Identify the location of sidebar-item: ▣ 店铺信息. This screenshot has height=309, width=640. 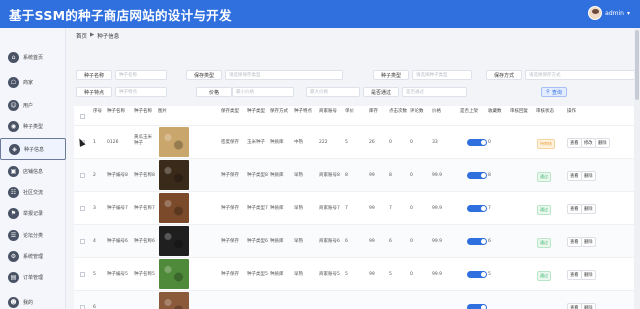
(33, 171).